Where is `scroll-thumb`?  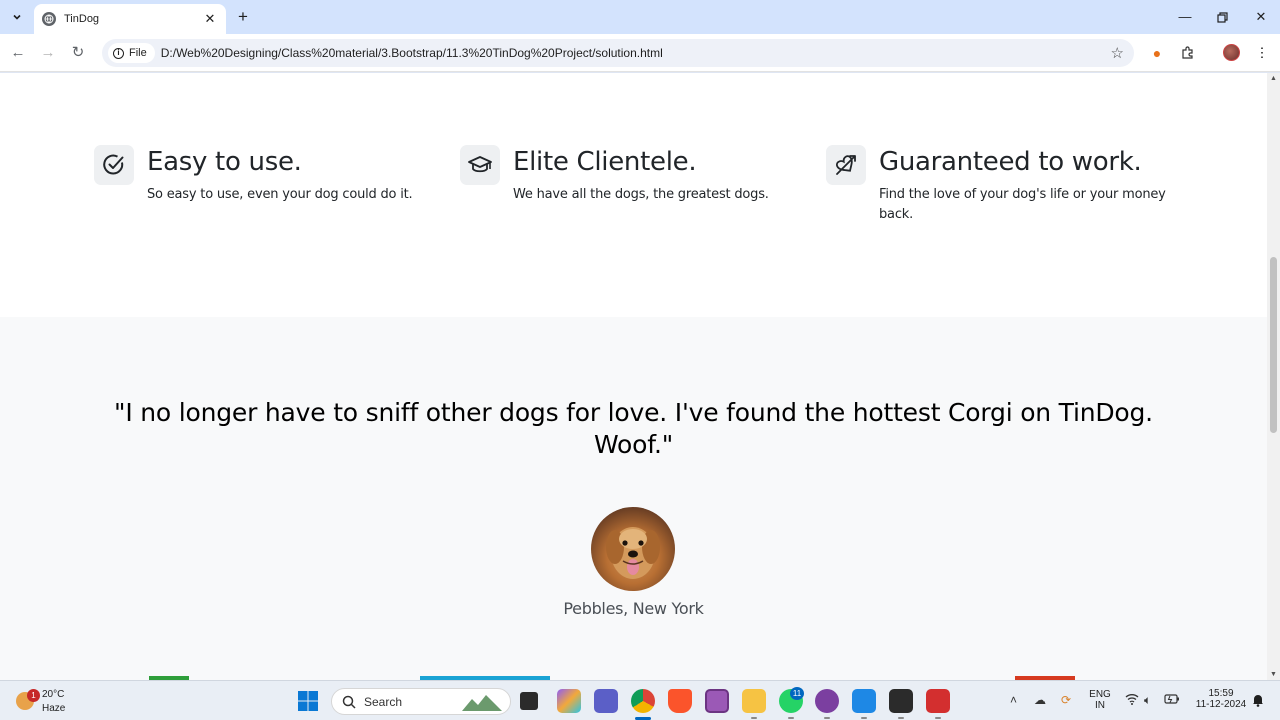 scroll-thumb is located at coordinates (1273, 345).